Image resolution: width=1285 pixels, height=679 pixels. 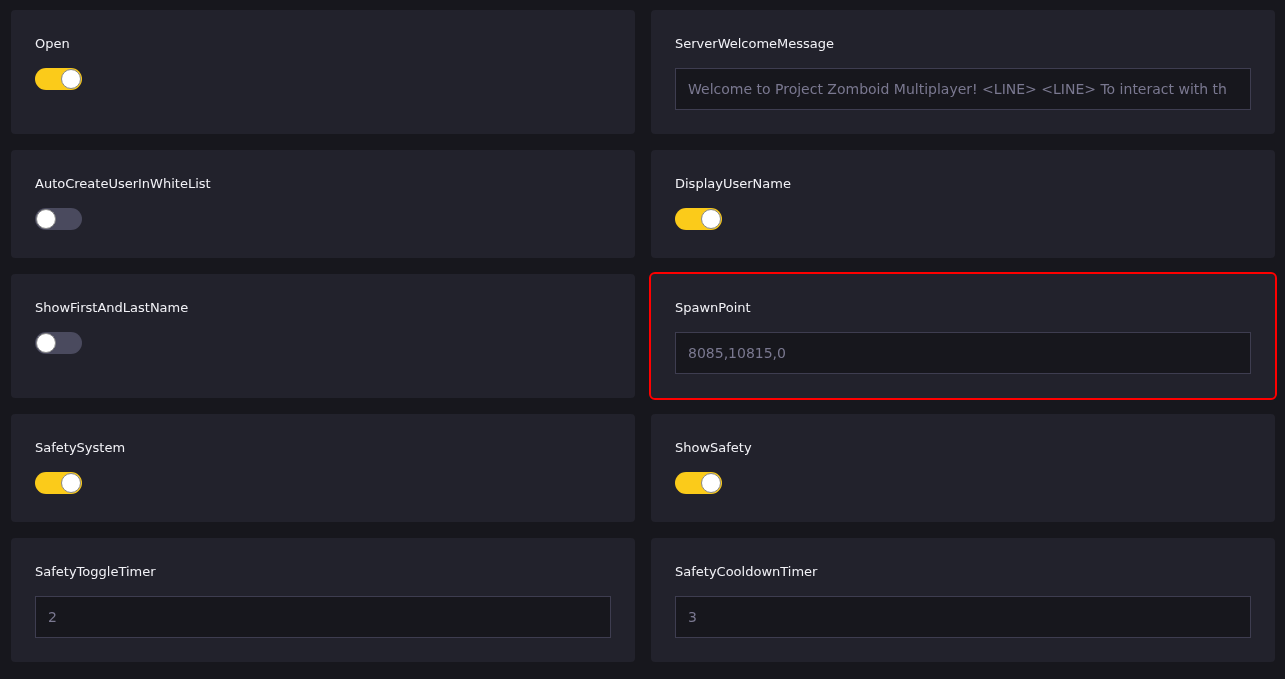 I want to click on setting-label: AutoCreateUserInWhiteList, so click(x=123, y=184).